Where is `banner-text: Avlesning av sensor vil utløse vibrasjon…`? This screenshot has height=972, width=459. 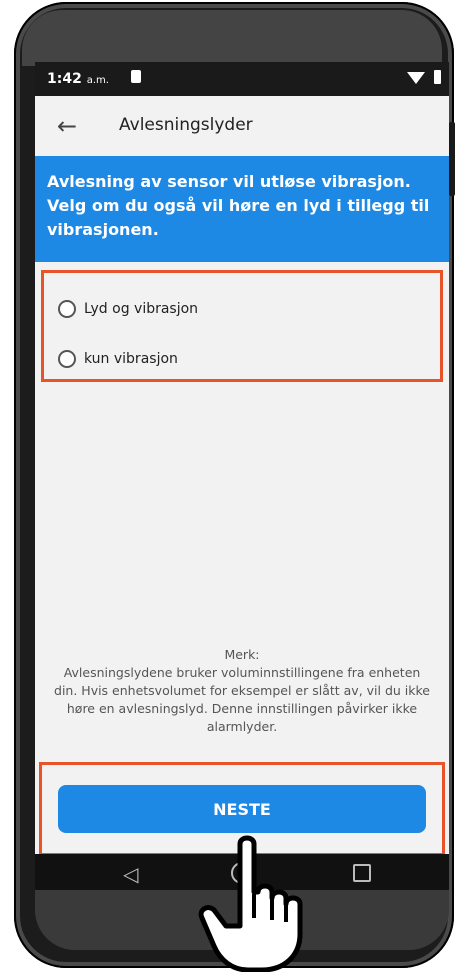
banner-text: Avlesning av sensor vil utløse vibrasjon… is located at coordinates (238, 205).